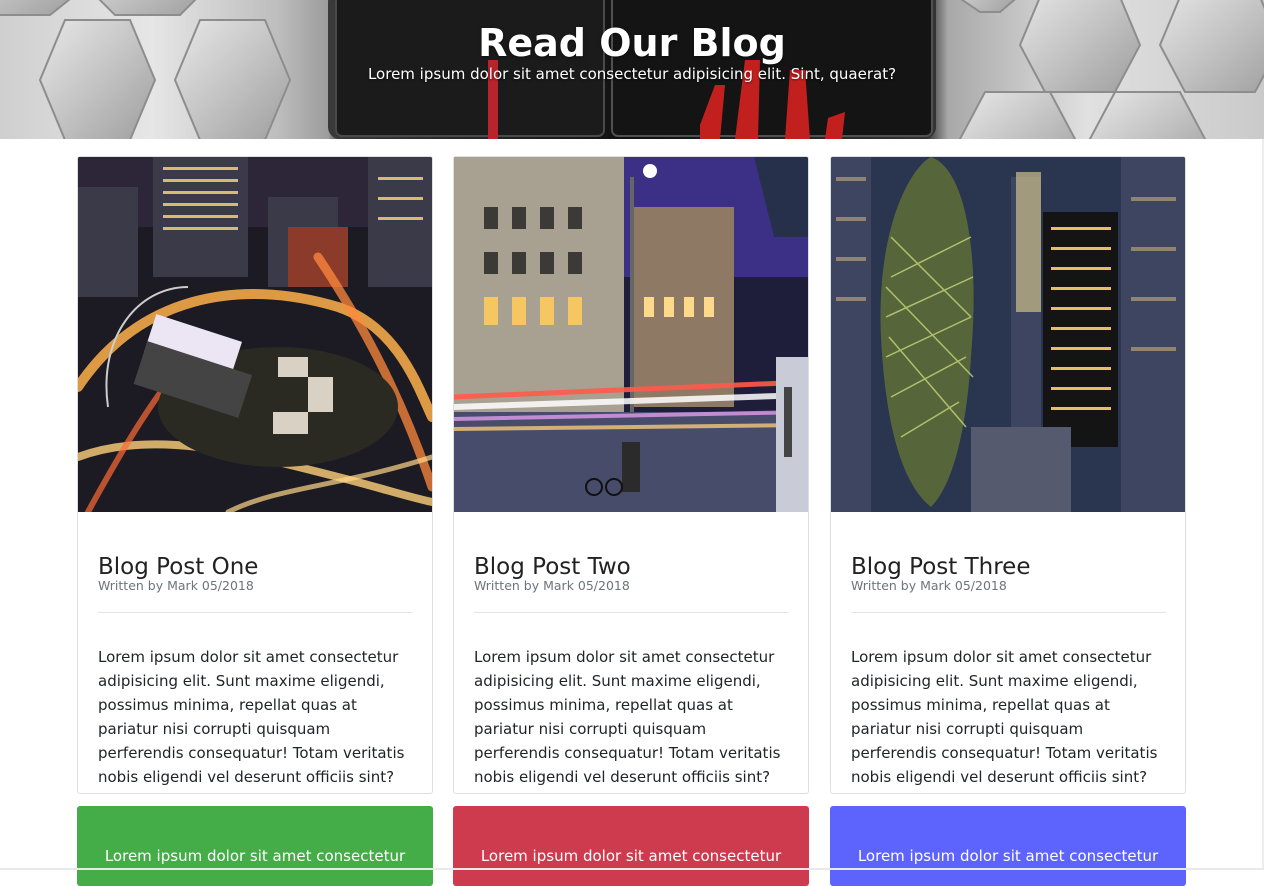 The height and width of the screenshot is (886, 1264). I want to click on feature-box-green: Lorem ipsum dolor sit amet consectetur, so click(255, 846).